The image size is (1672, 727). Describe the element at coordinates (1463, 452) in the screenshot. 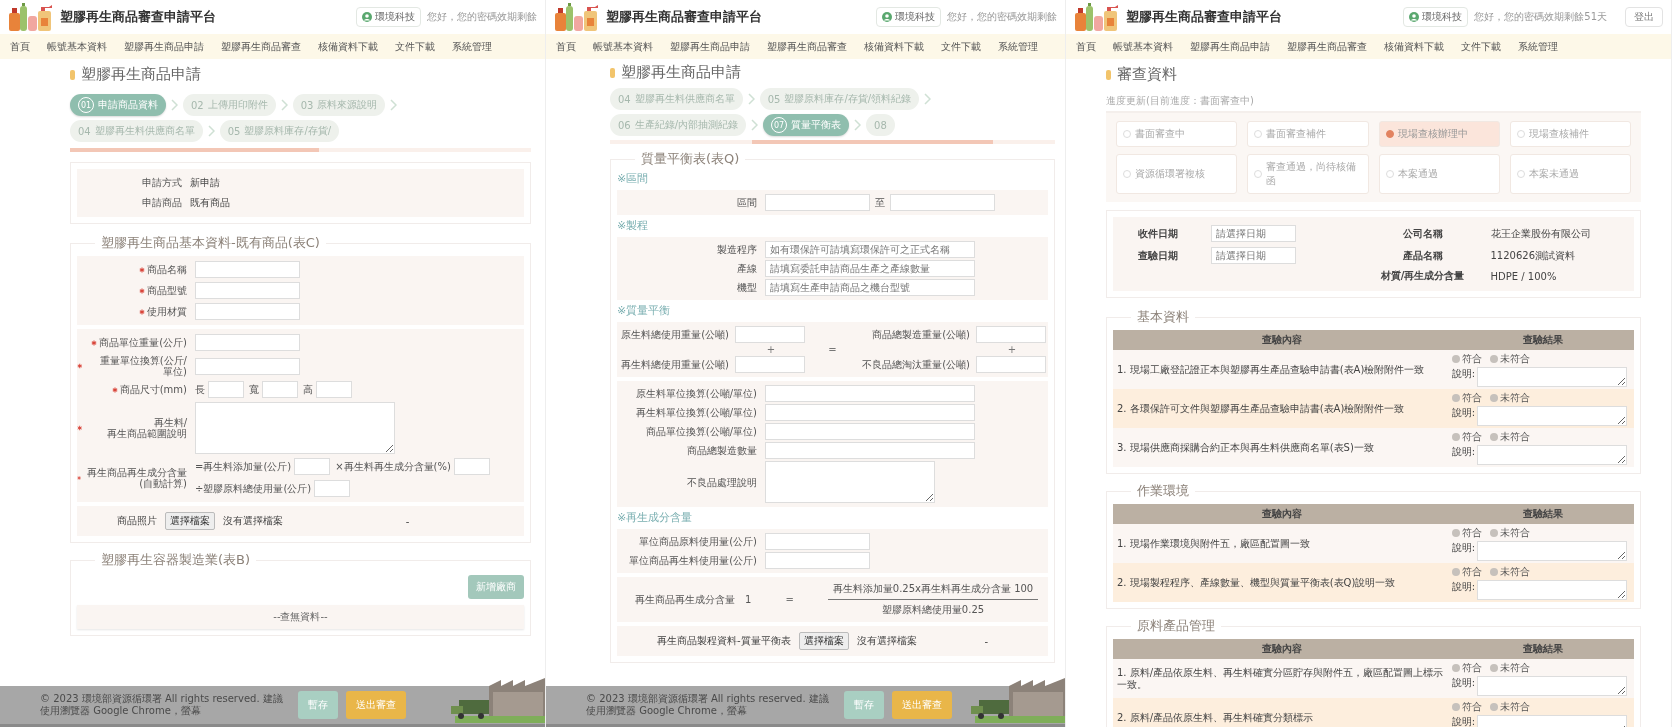

I see `note-label: 說明:` at that location.